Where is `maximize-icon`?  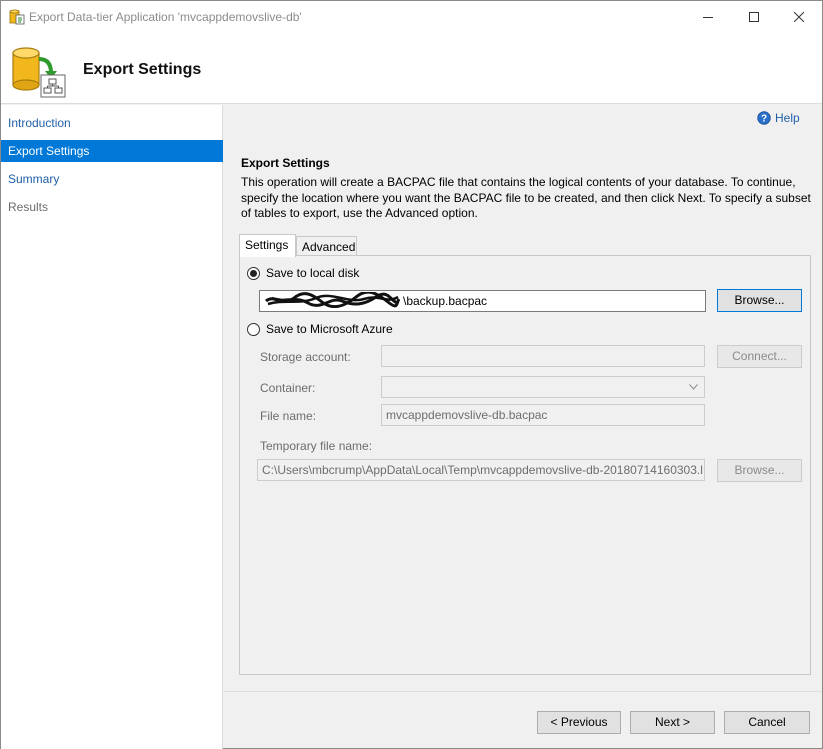 maximize-icon is located at coordinates (754, 17).